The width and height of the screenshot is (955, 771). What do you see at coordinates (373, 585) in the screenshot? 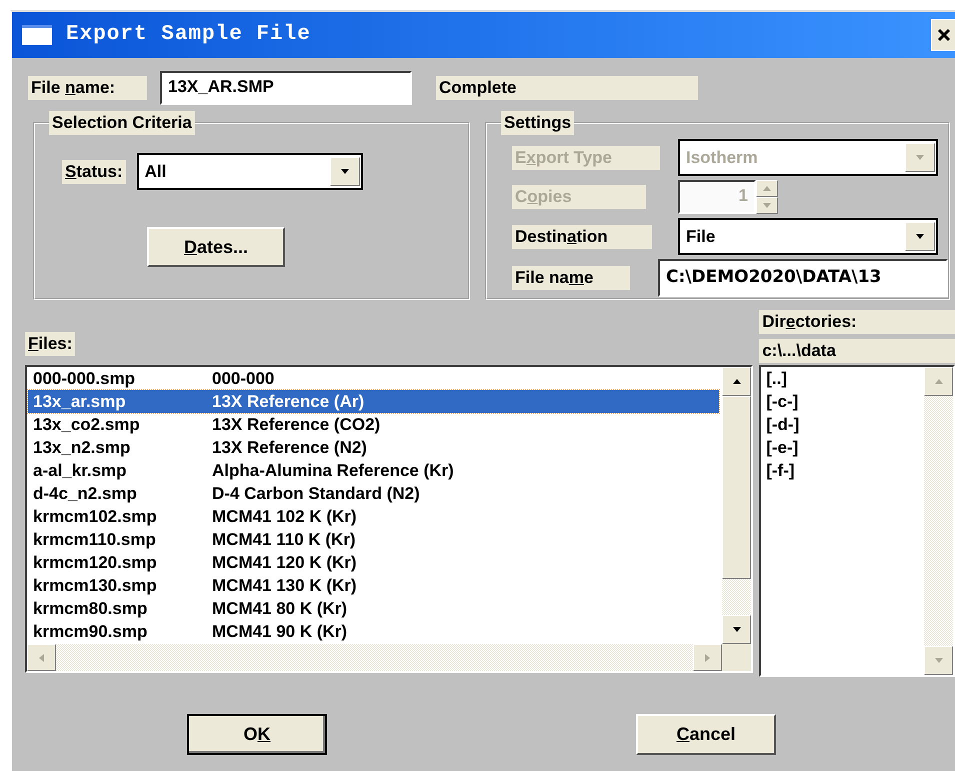
I see `file-row: krmcm130.smp MCM41 130 K (Kr)` at bounding box center [373, 585].